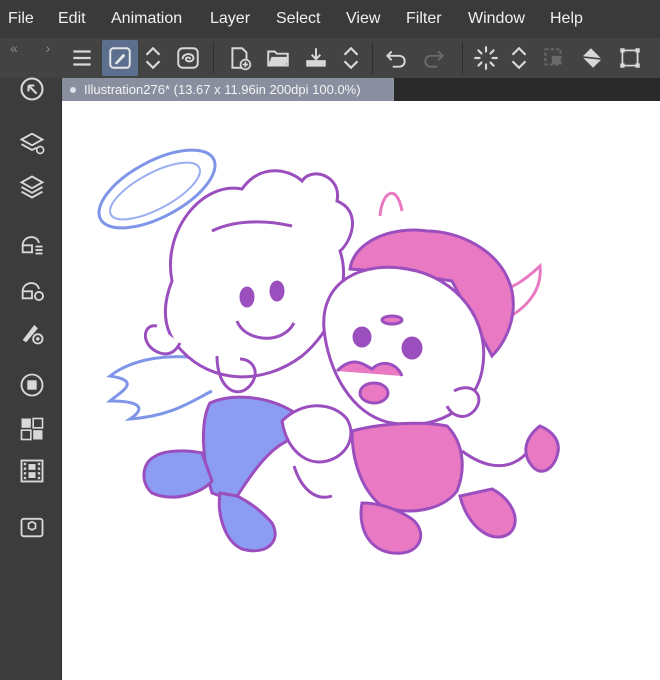 This screenshot has width=660, height=680. I want to click on spinner-icon, so click(486, 58).